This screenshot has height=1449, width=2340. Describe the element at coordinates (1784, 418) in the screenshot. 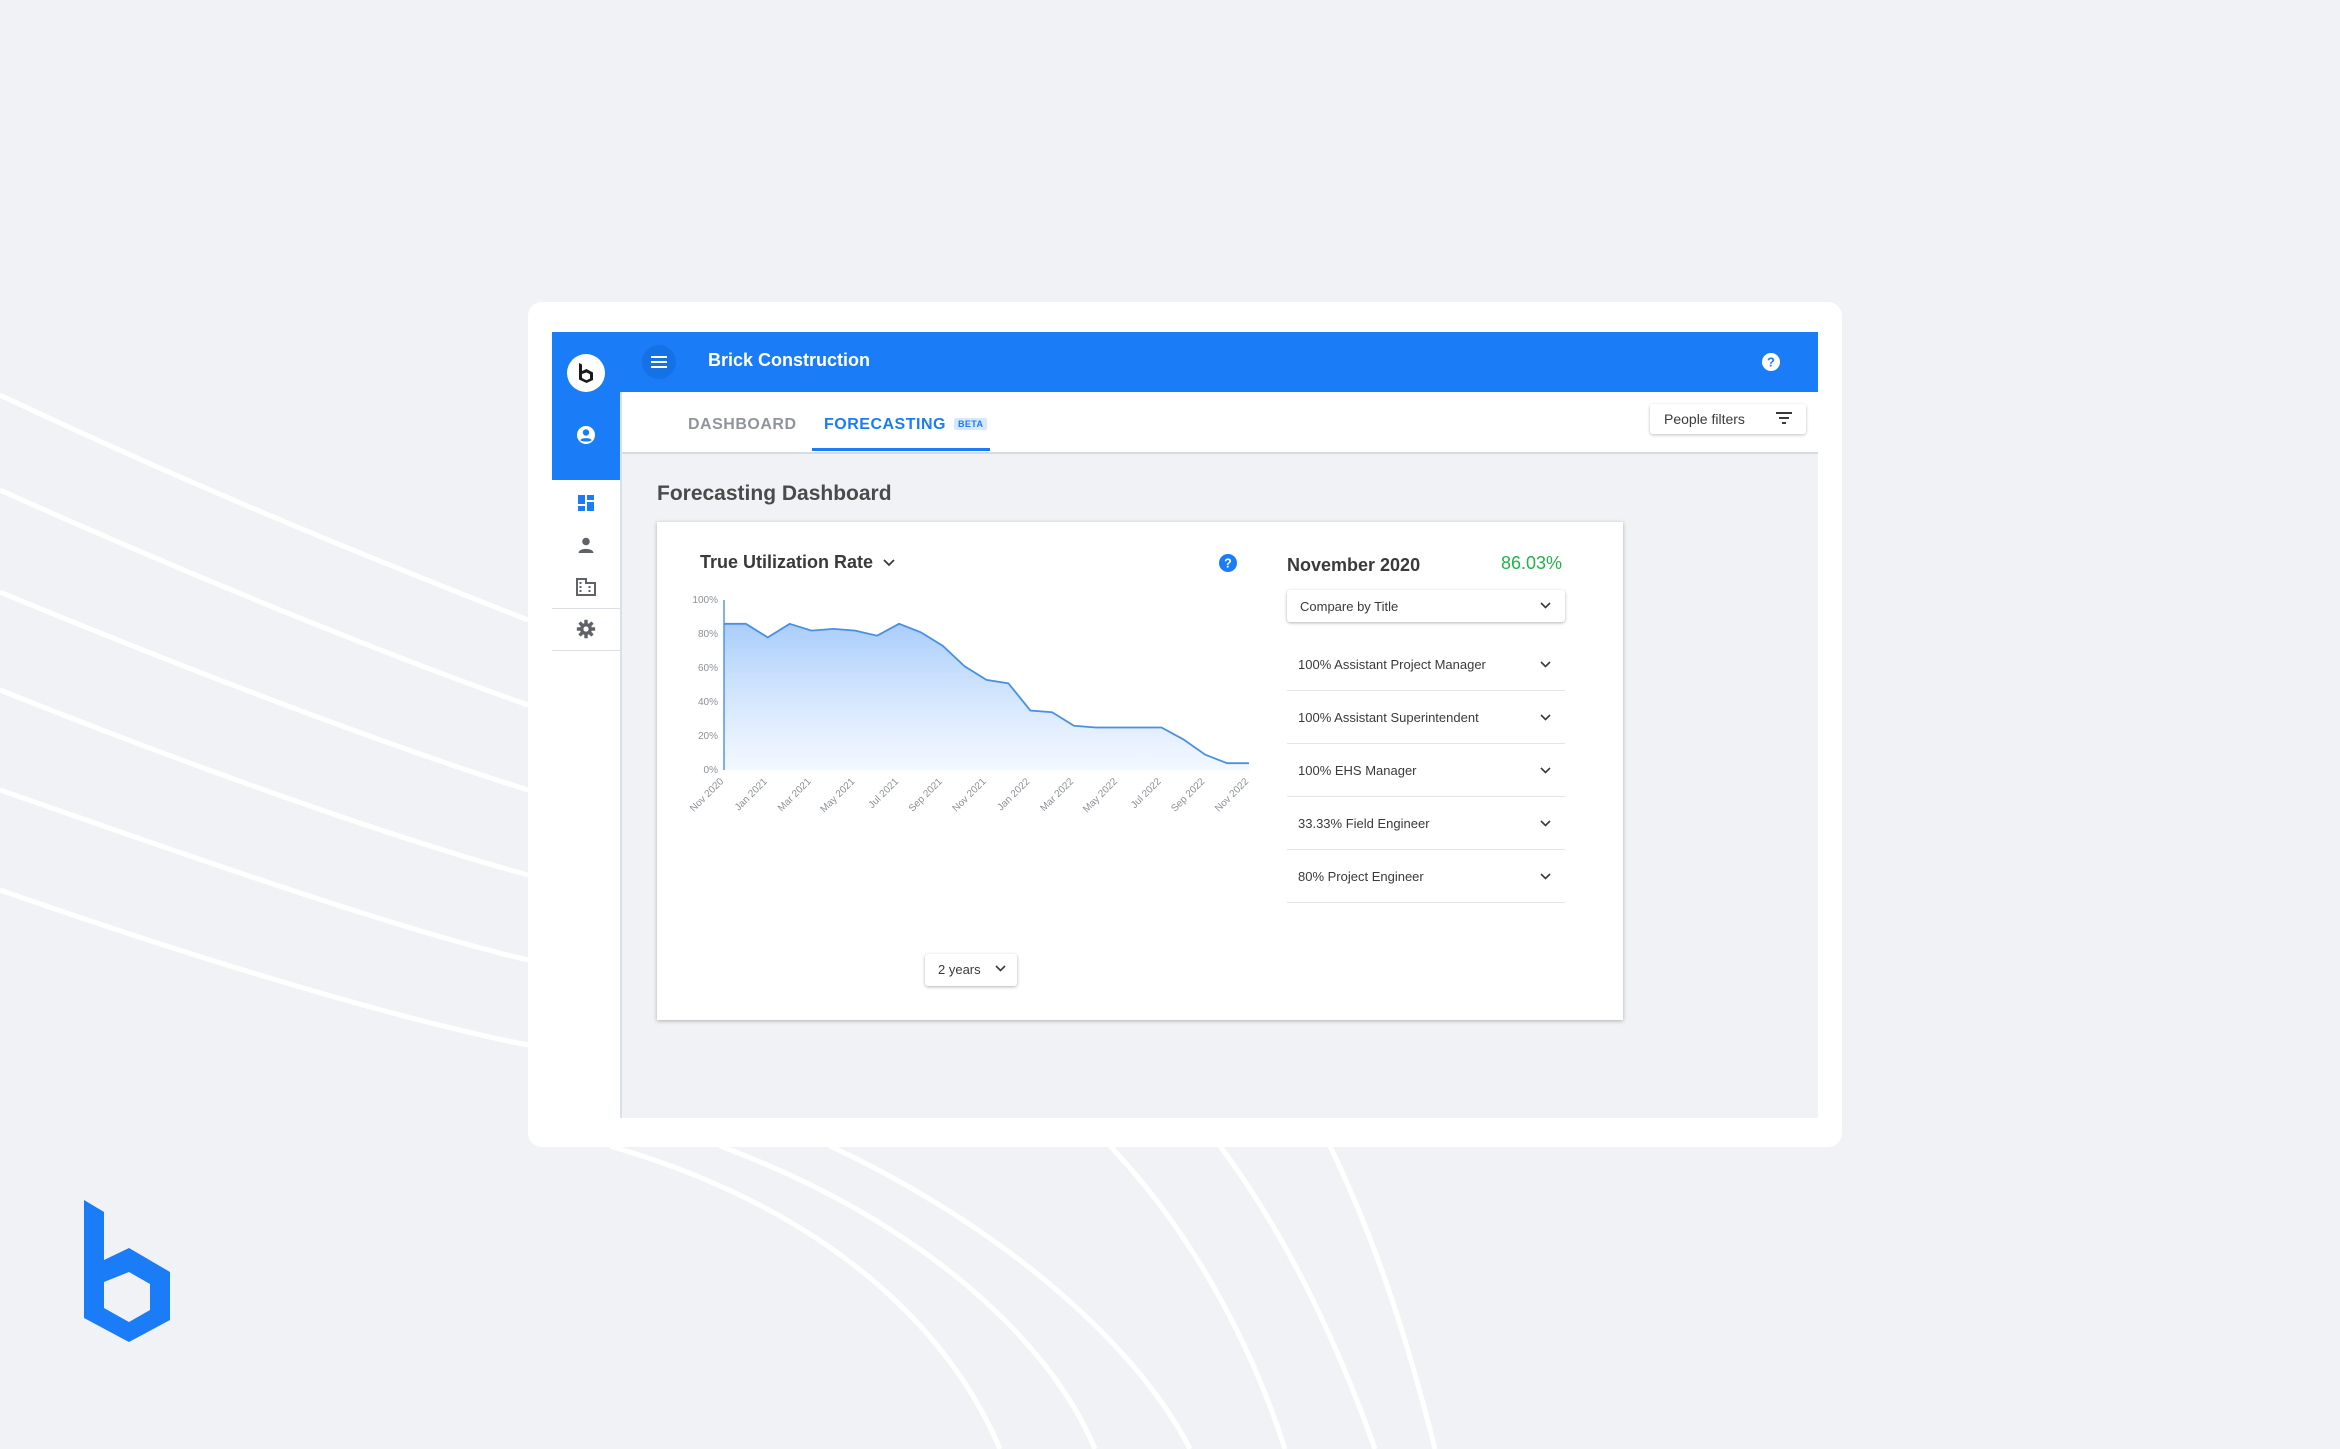

I see `filter-icon` at that location.